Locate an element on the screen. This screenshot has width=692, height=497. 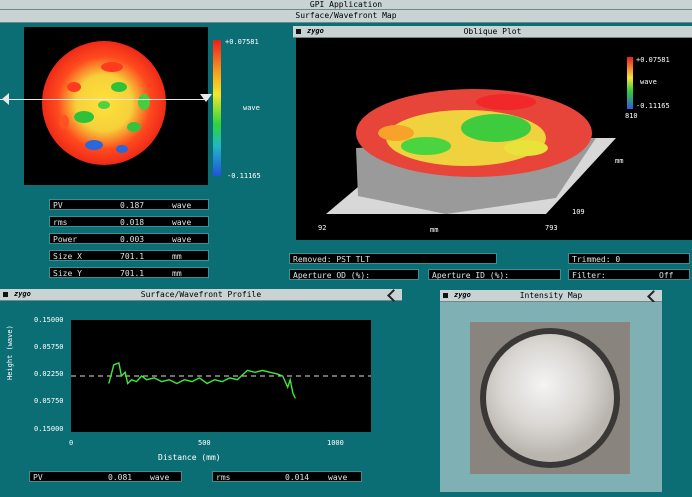
filter-field: Filter: Off is located at coordinates (629, 274).